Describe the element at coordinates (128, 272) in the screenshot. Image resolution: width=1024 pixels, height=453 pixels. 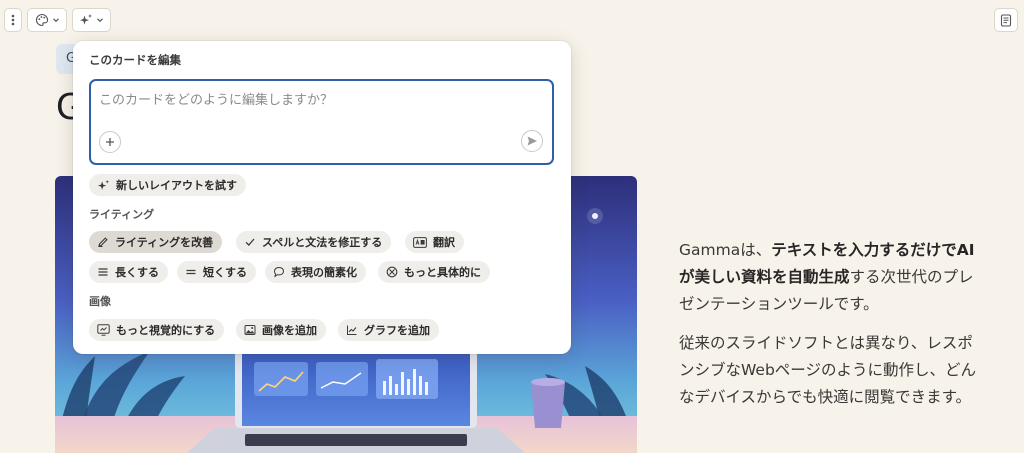
I see `make-longer-button: 長くする` at that location.